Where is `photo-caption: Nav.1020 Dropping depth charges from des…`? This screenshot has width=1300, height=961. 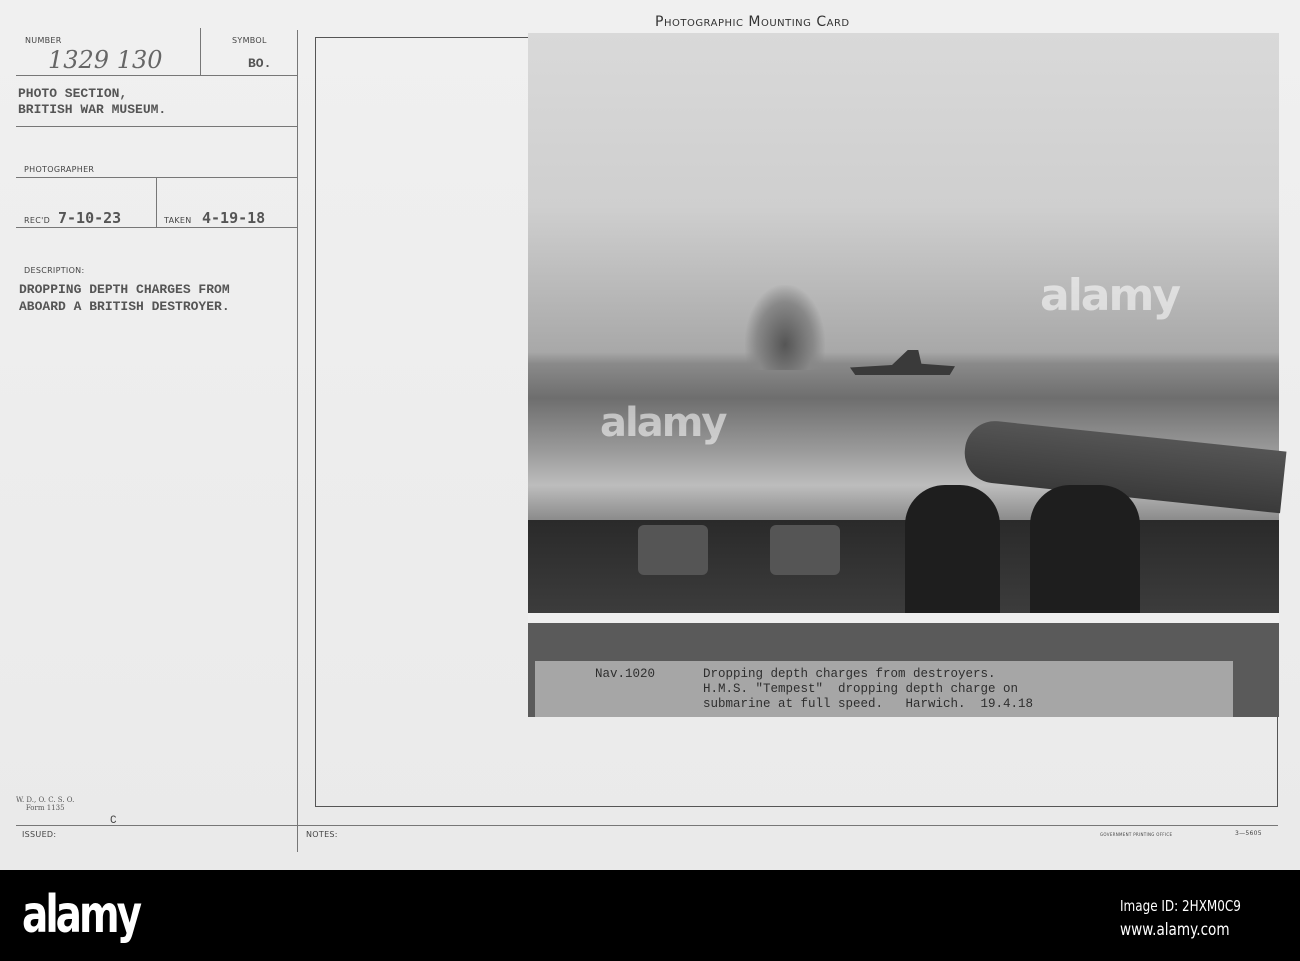
photo-caption: Nav.1020 Dropping depth charges from des… is located at coordinates (884, 689).